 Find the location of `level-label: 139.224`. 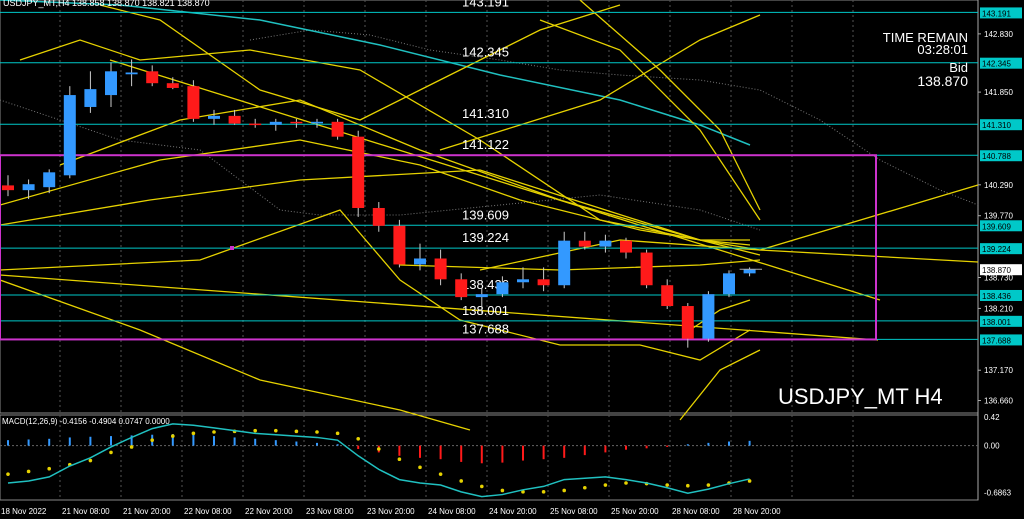

level-label: 139.224 is located at coordinates (485, 237).